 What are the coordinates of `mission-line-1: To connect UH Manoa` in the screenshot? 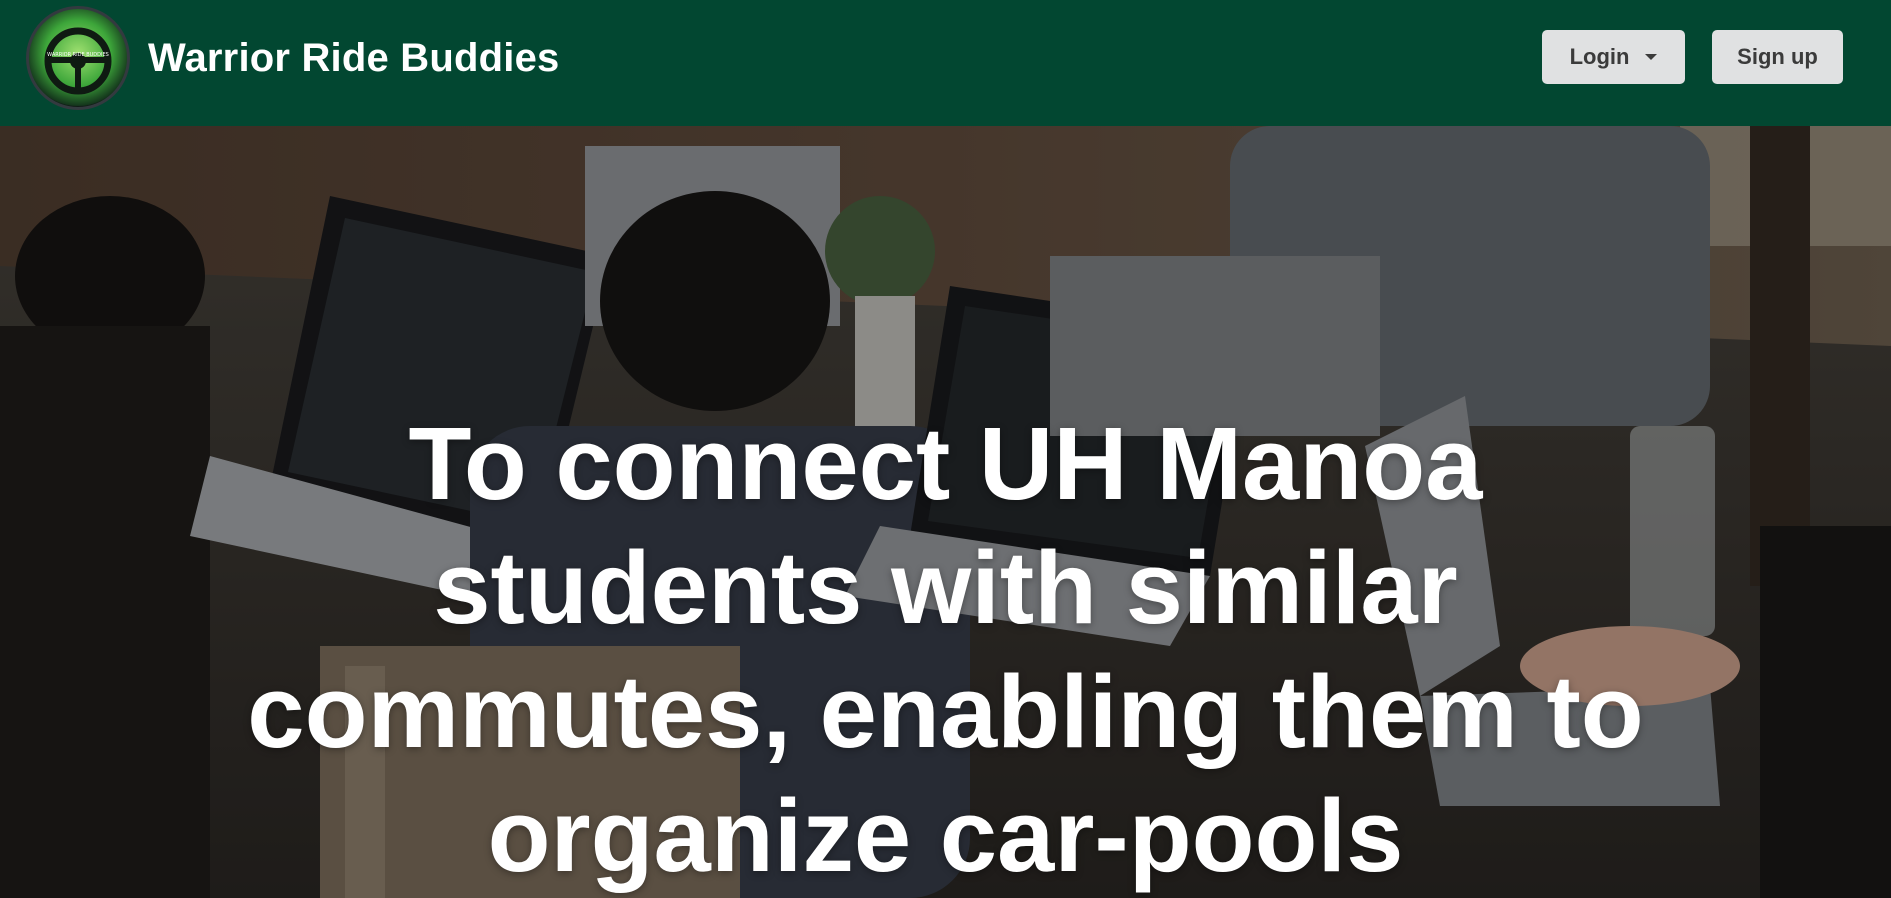 It's located at (945, 463).